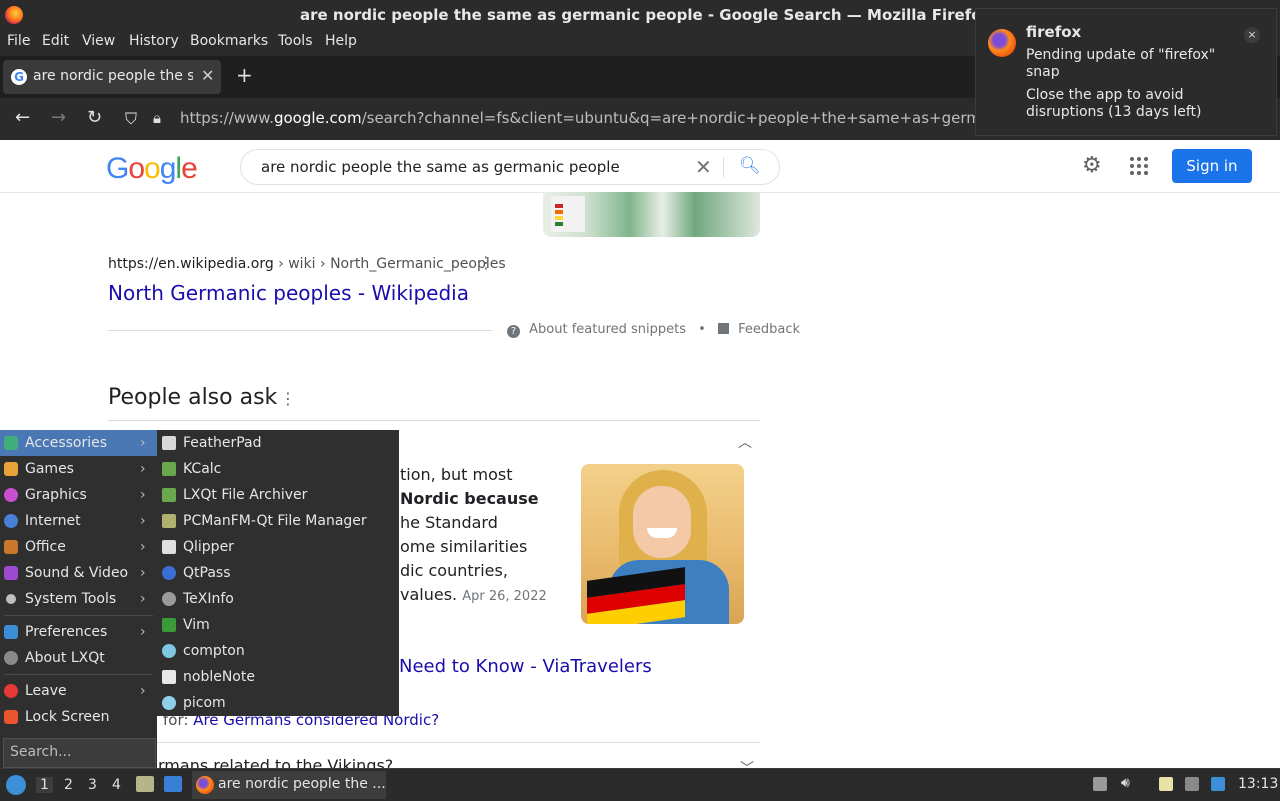  I want to click on snippet-line: tion, but most, so click(456, 474).